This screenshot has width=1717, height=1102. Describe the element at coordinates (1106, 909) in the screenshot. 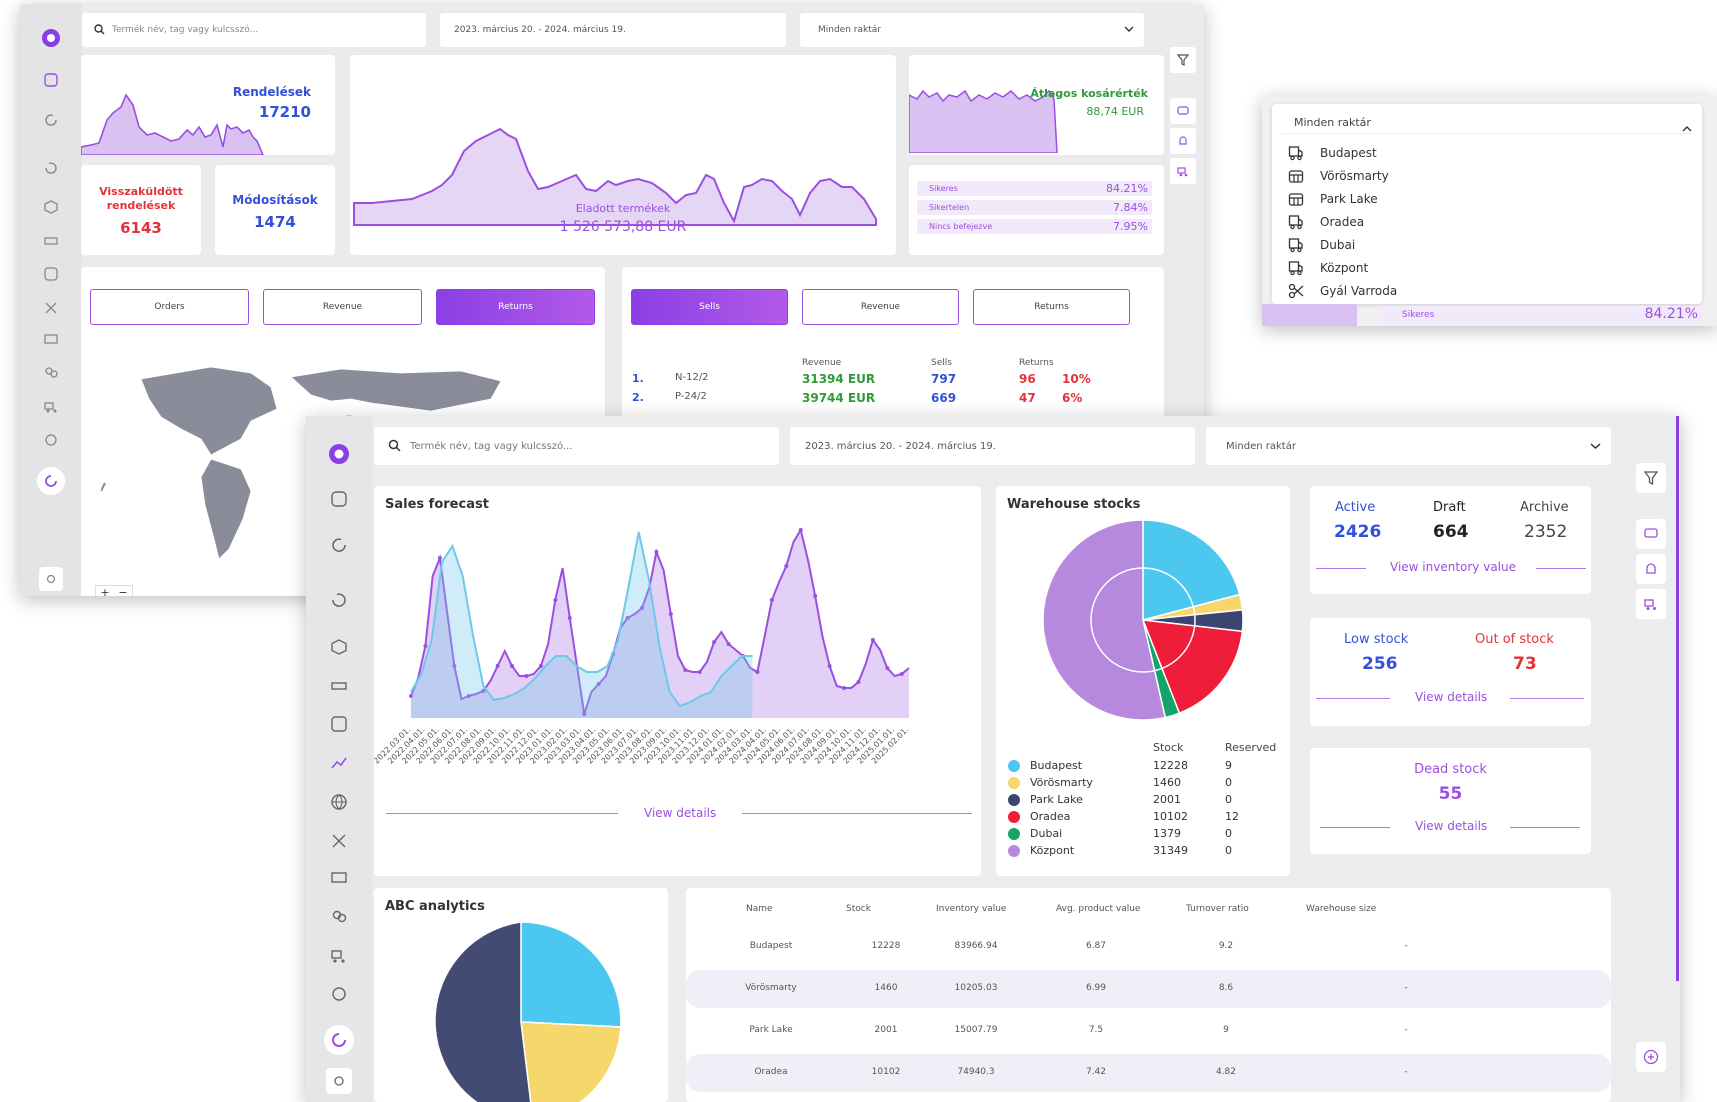

I see `table-header-cell: Avg. product value` at that location.